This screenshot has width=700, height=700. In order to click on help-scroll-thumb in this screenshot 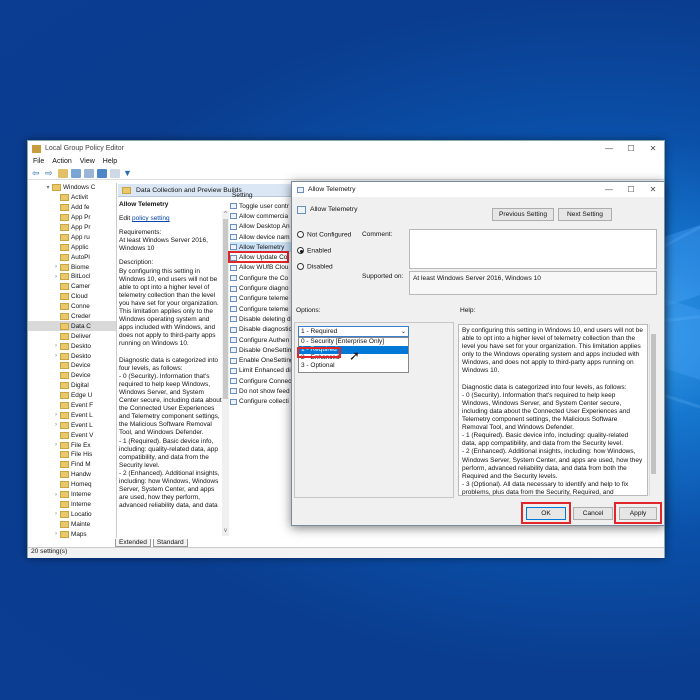, I will do `click(653, 404)`.